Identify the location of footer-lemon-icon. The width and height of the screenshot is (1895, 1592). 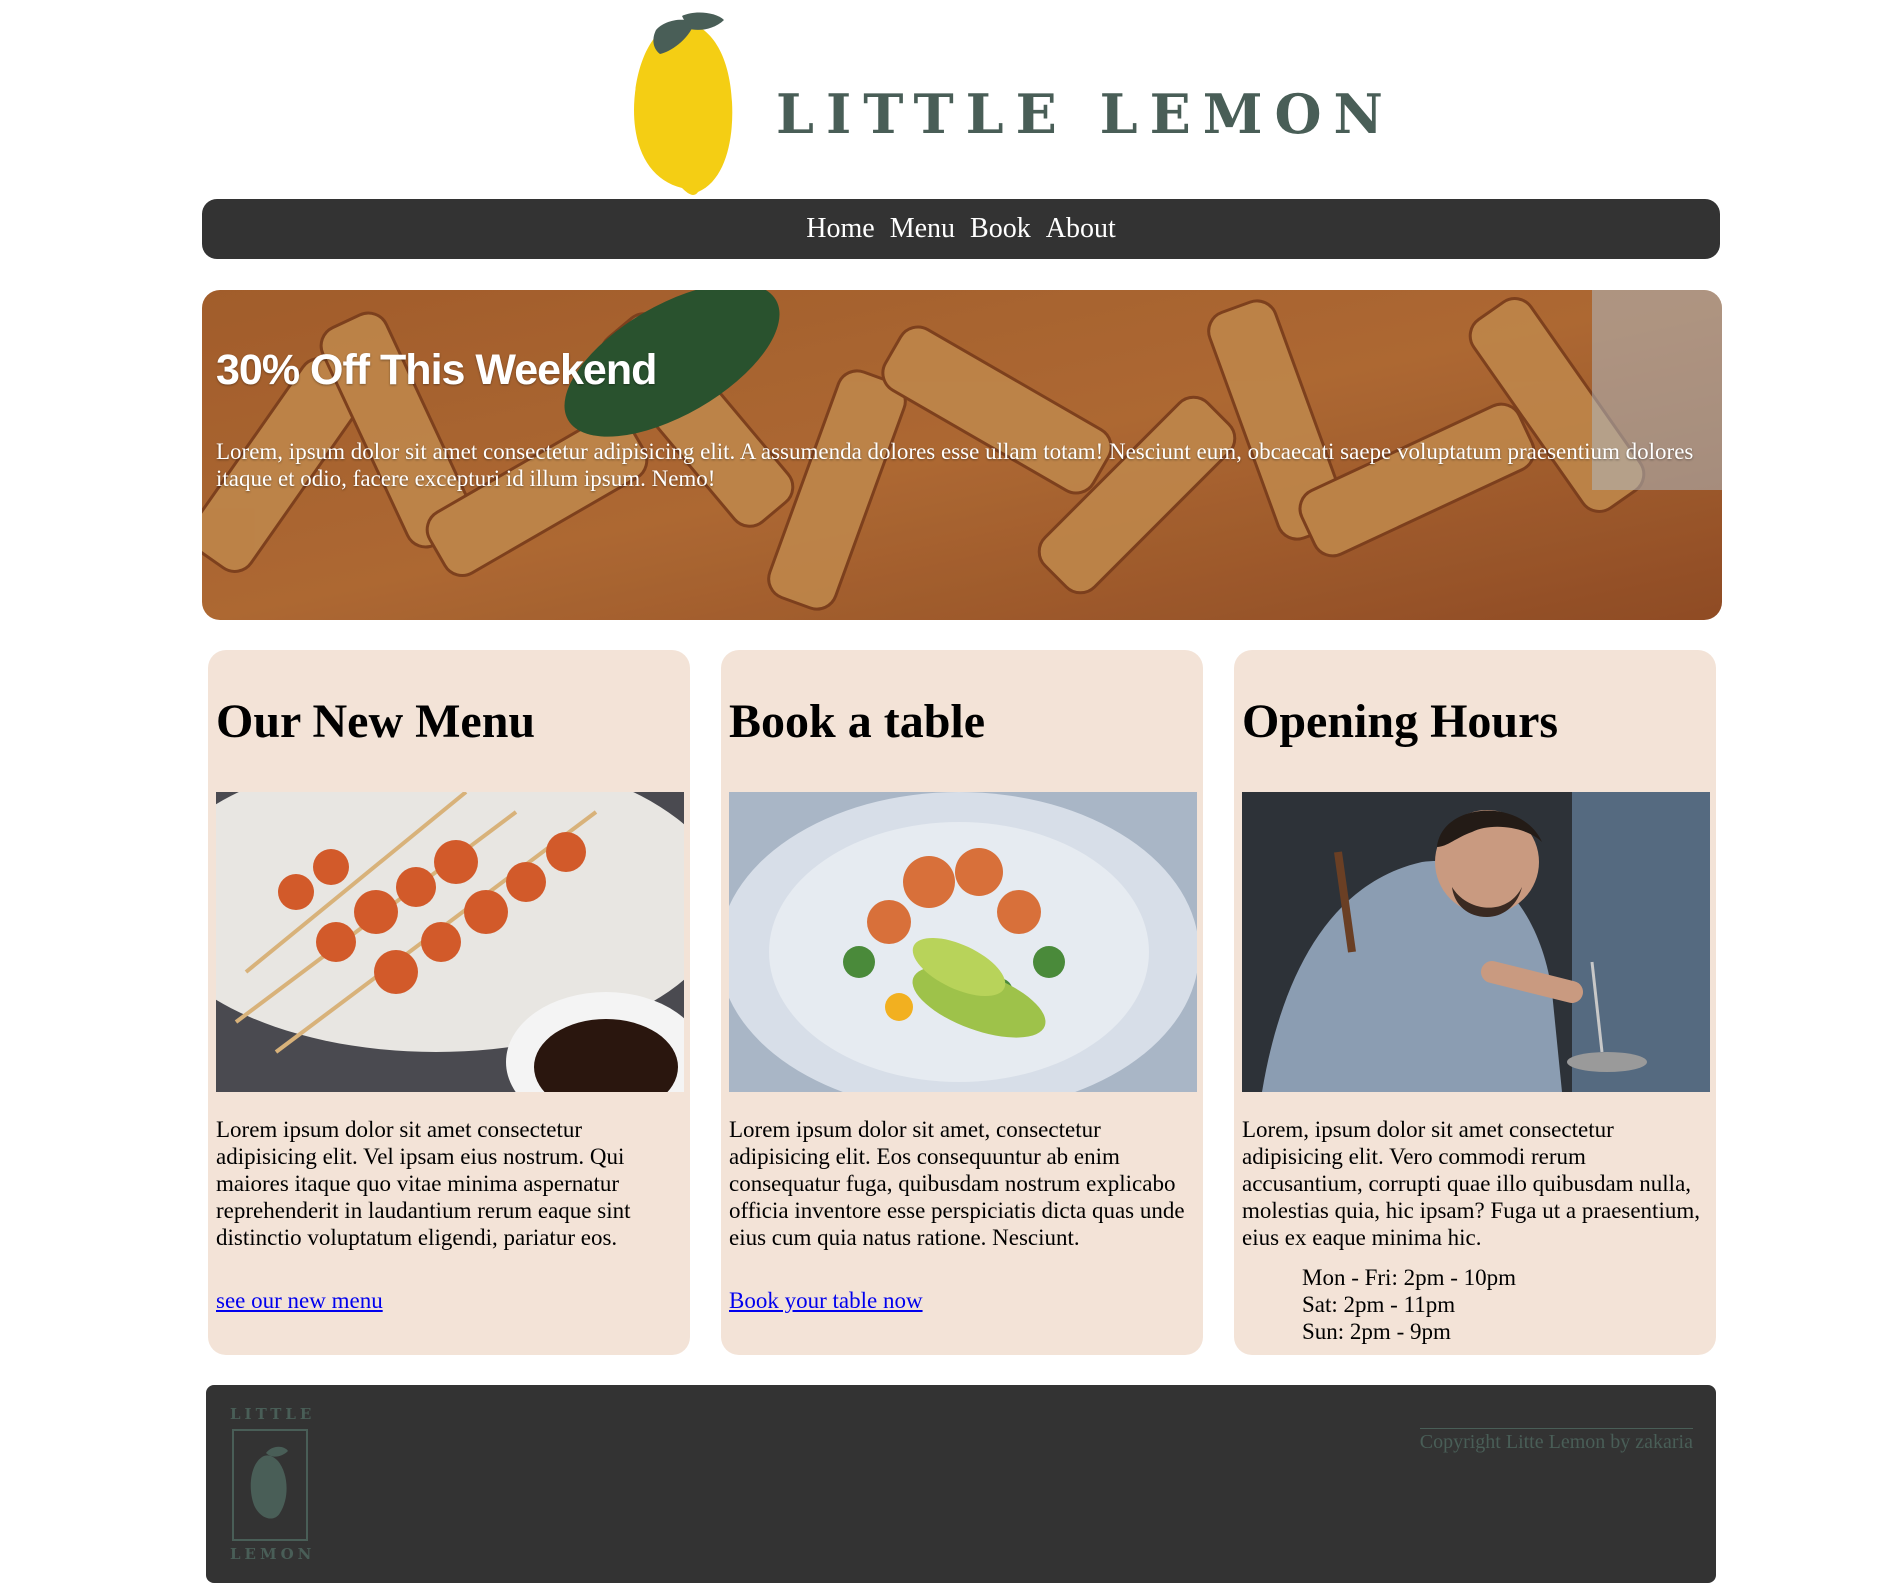
(270, 1485).